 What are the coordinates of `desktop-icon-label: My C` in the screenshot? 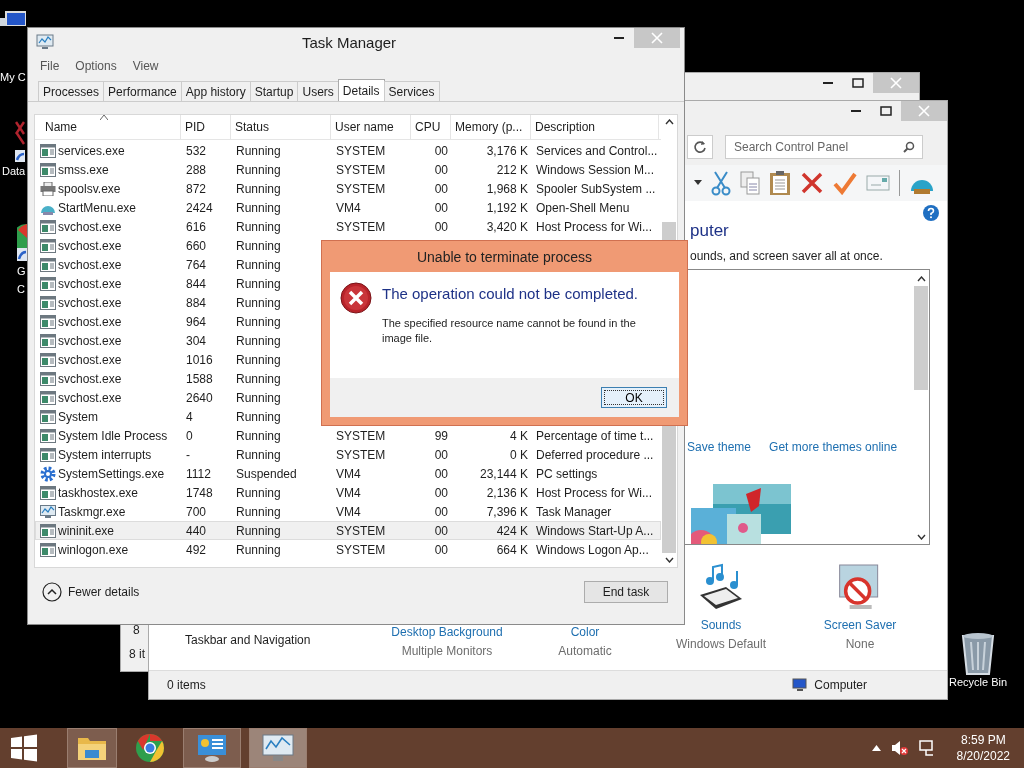 It's located at (13, 77).